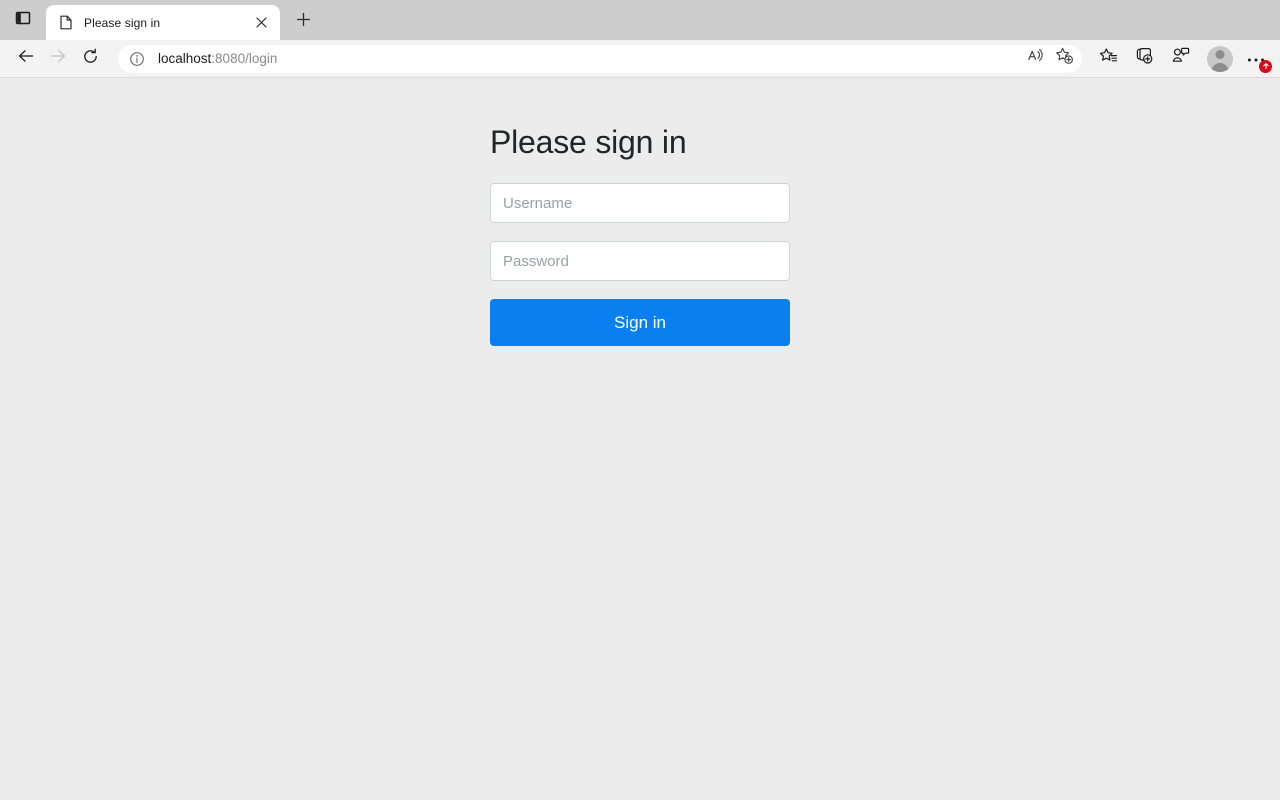  I want to click on username-input, so click(640, 203).